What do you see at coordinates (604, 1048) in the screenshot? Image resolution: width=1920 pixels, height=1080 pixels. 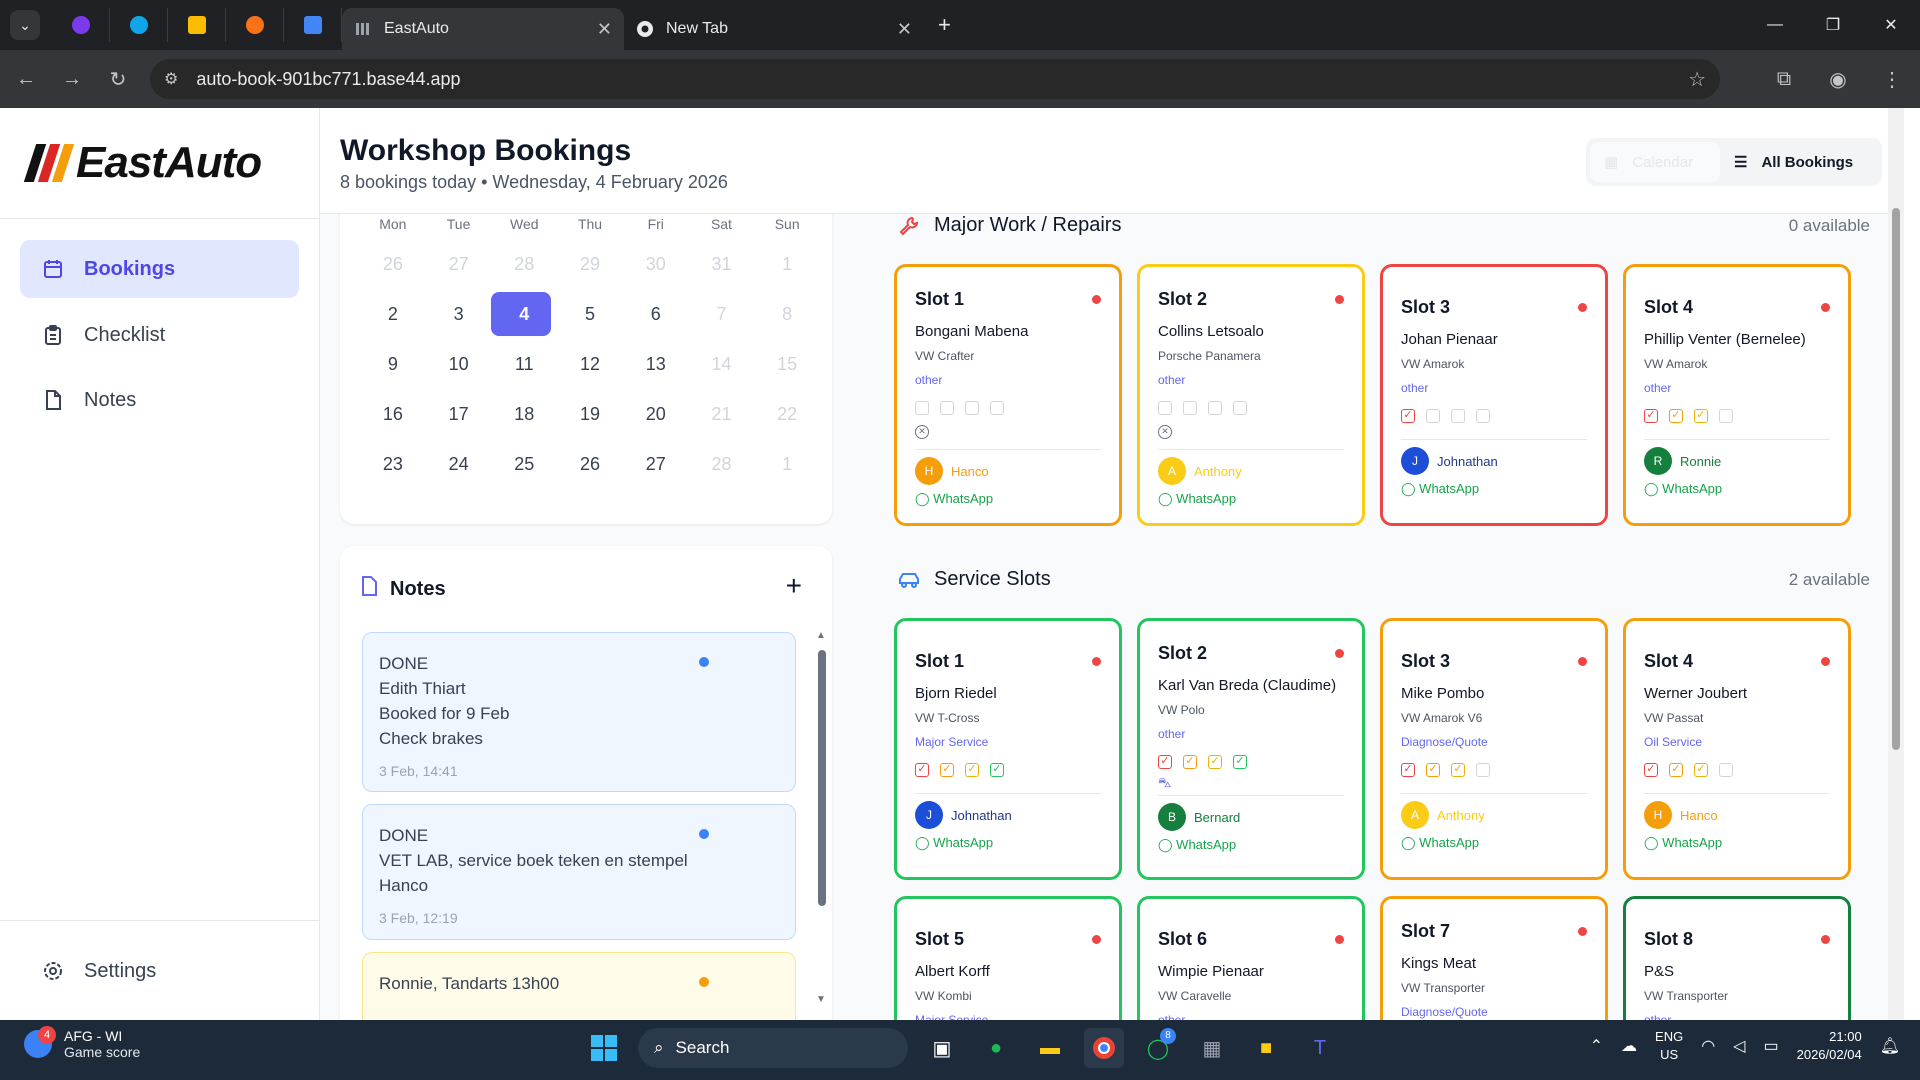 I see `windows-start-icon` at bounding box center [604, 1048].